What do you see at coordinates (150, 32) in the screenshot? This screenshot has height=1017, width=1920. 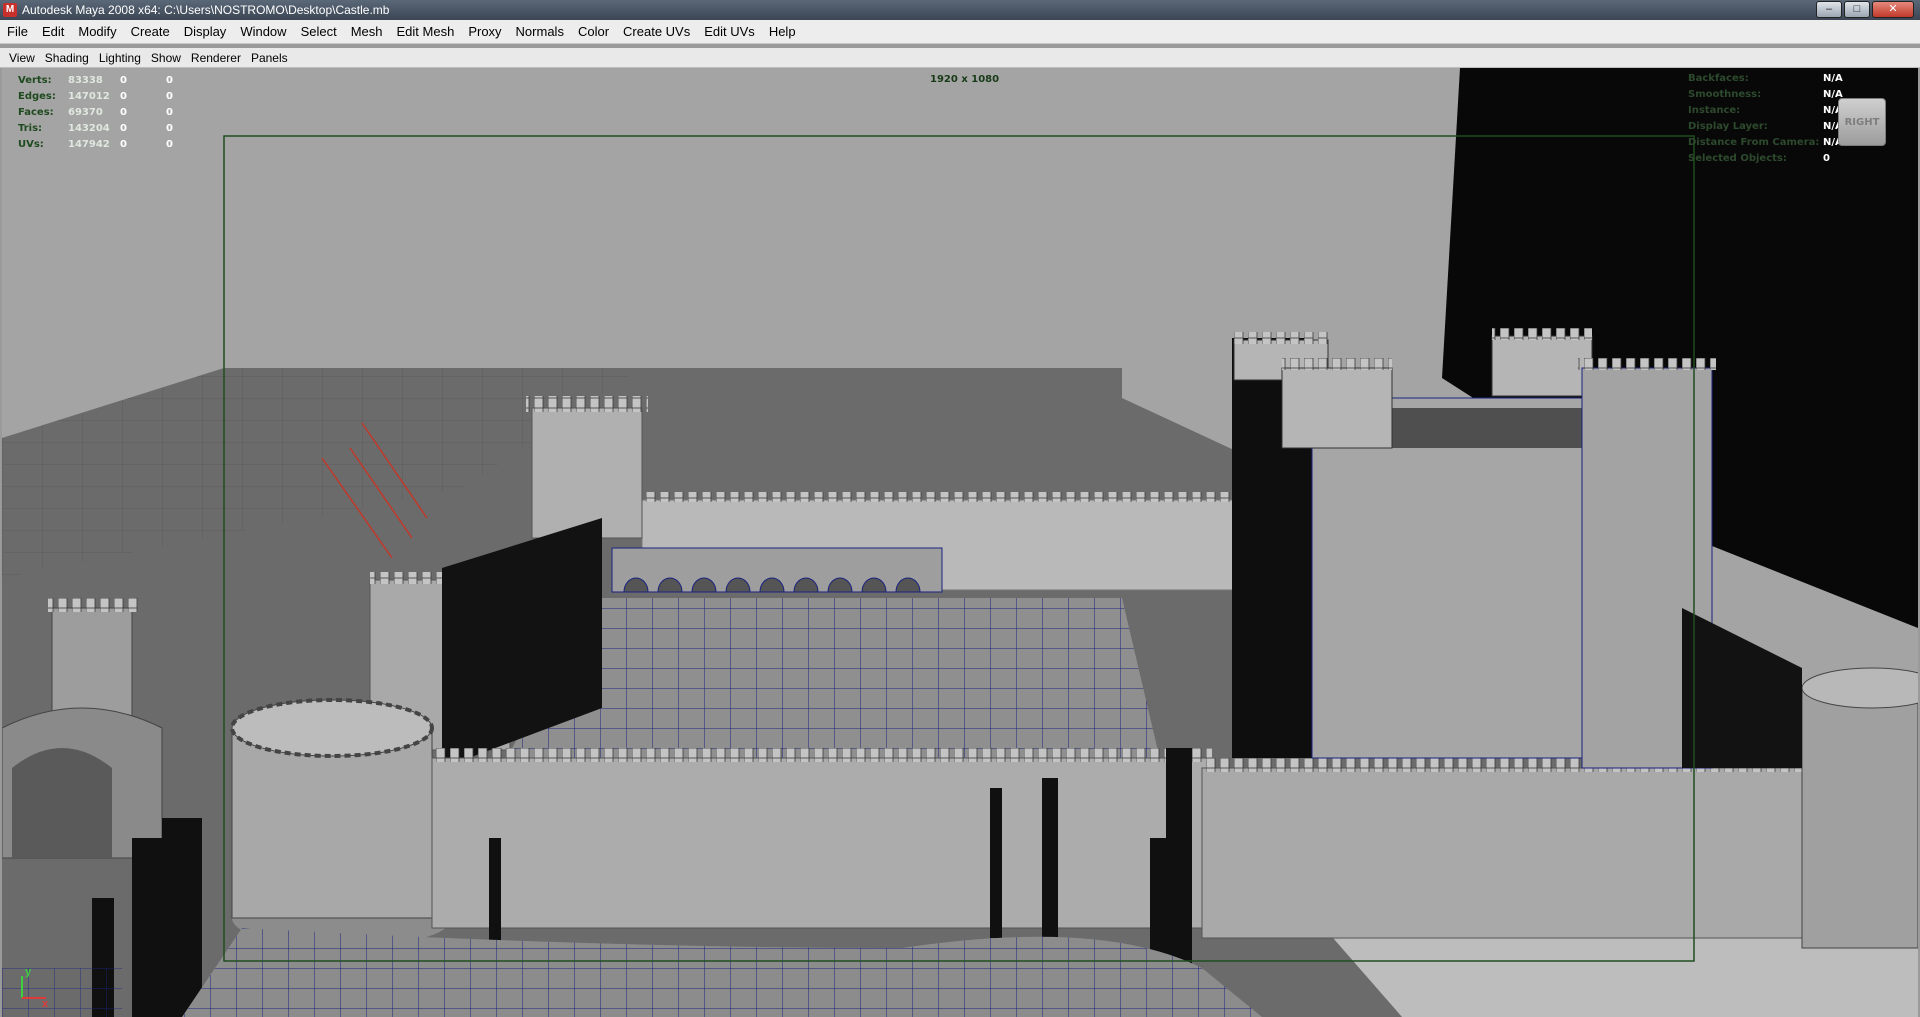 I see `menu-create: Create` at bounding box center [150, 32].